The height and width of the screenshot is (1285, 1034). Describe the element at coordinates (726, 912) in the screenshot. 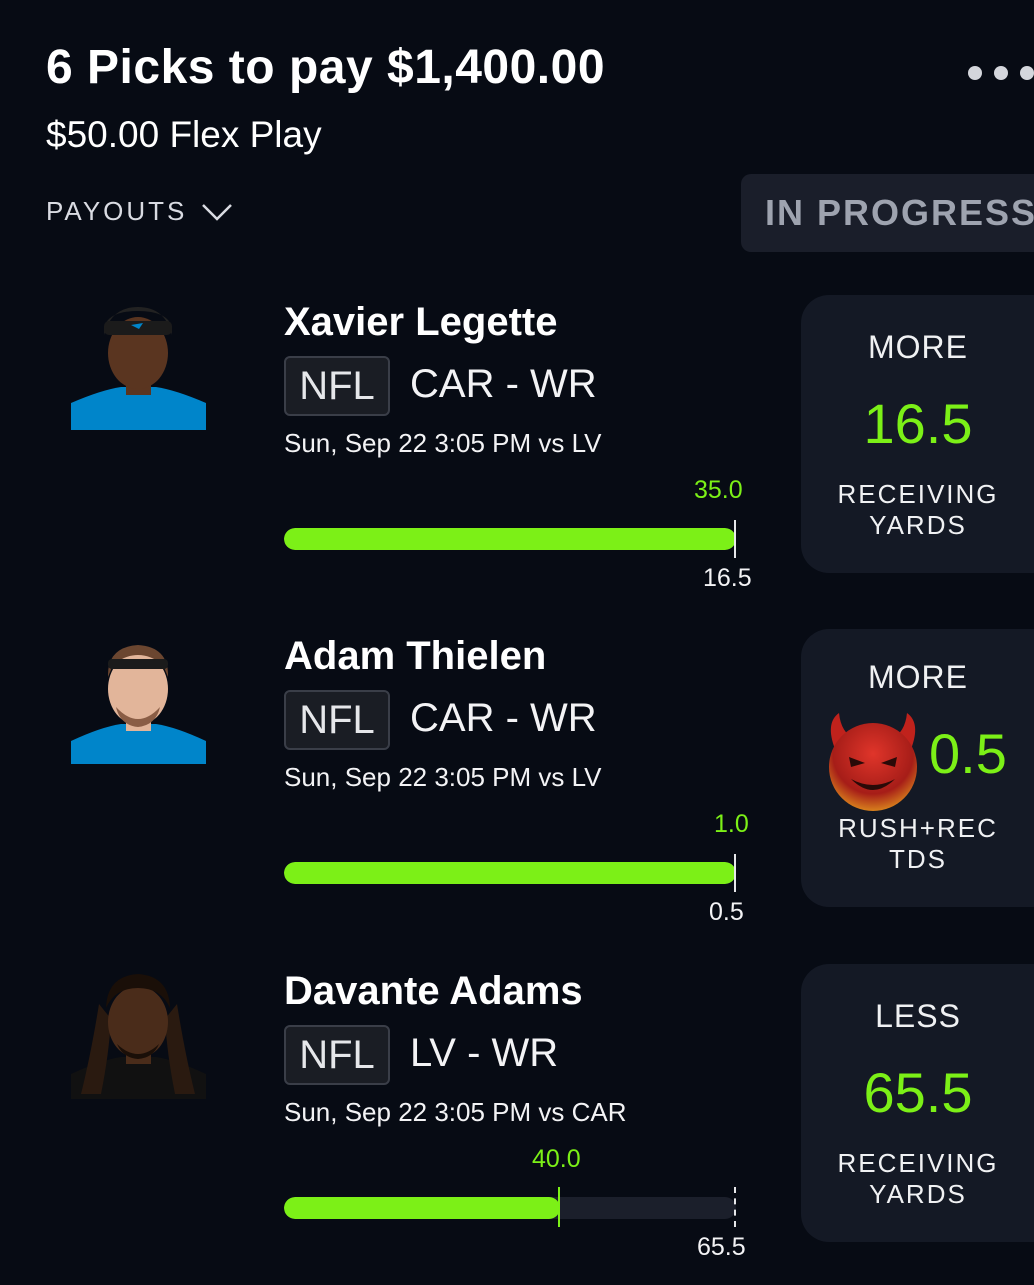

I see `line-value: 0.5` at that location.